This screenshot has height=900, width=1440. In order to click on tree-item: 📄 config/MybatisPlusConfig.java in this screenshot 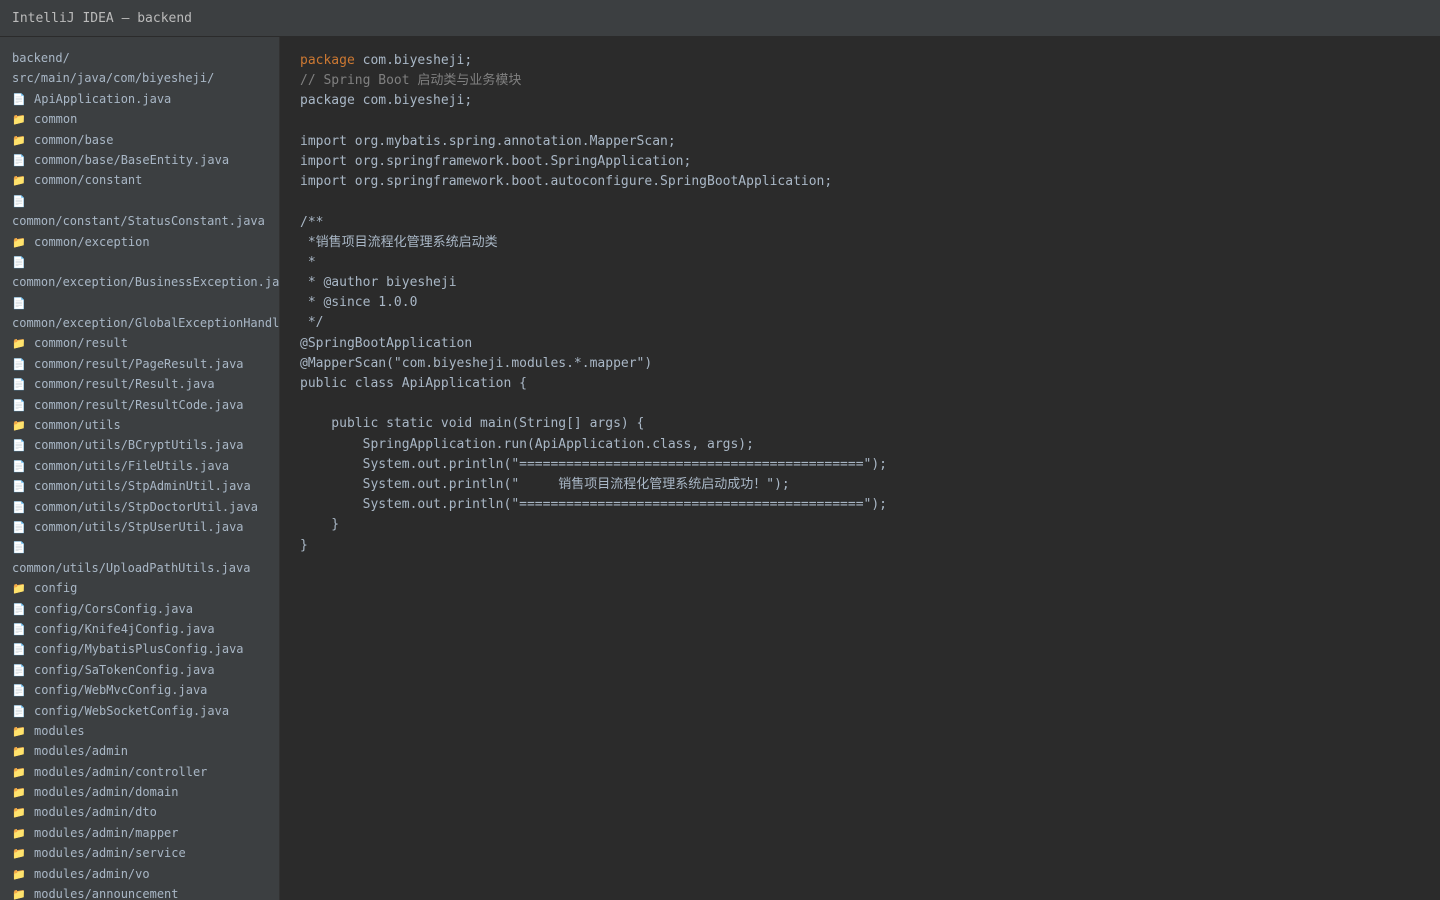, I will do `click(145, 649)`.